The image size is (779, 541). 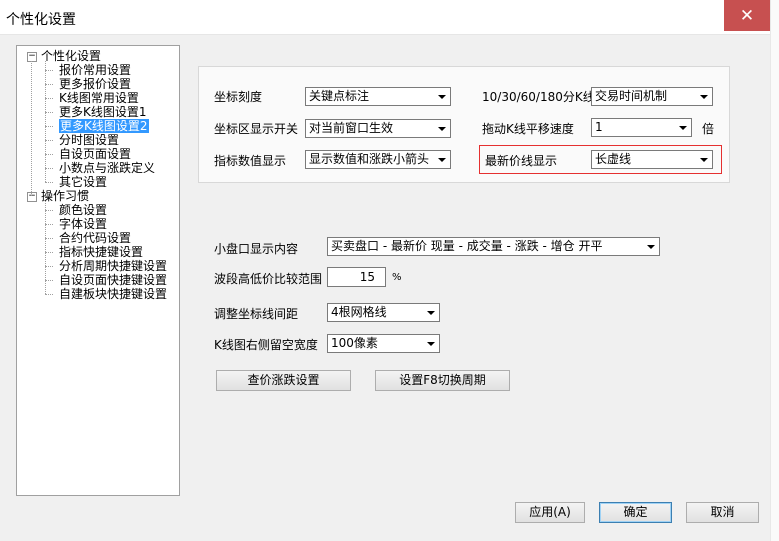 I want to click on tree-item: K线图常用设置, so click(x=92, y=98).